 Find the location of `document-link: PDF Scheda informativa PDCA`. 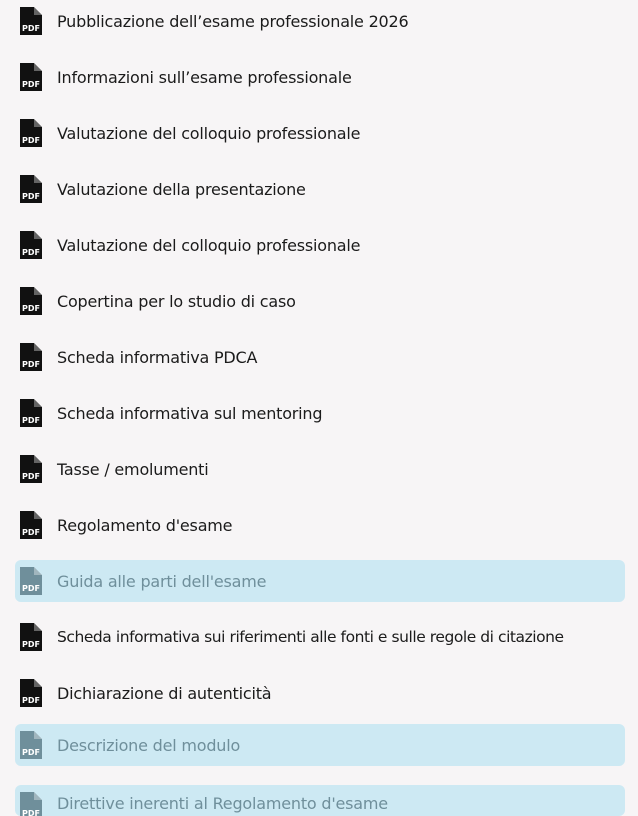

document-link: PDF Scheda informativa PDCA is located at coordinates (320, 357).